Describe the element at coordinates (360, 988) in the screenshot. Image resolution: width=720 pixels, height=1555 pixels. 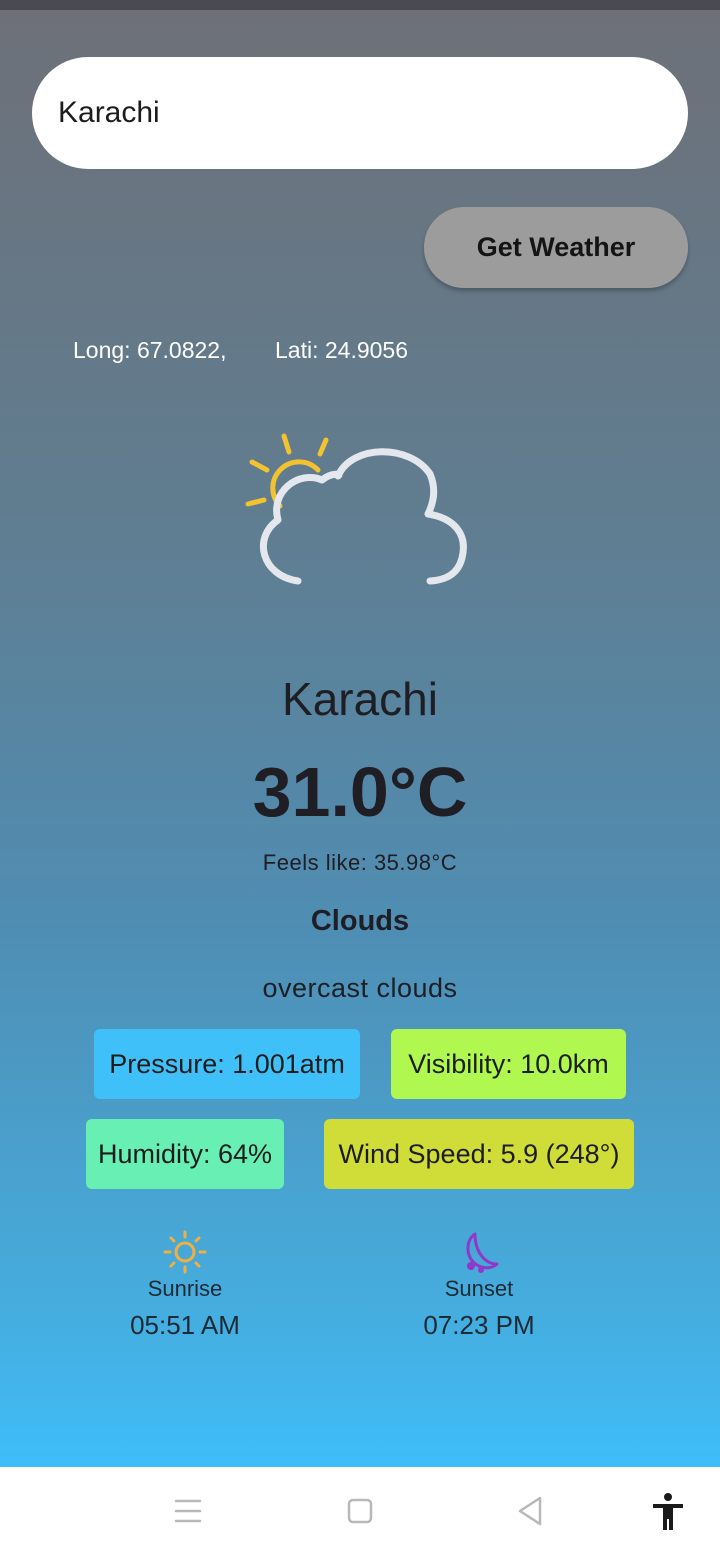
I see `weather-description: overcast clouds` at that location.